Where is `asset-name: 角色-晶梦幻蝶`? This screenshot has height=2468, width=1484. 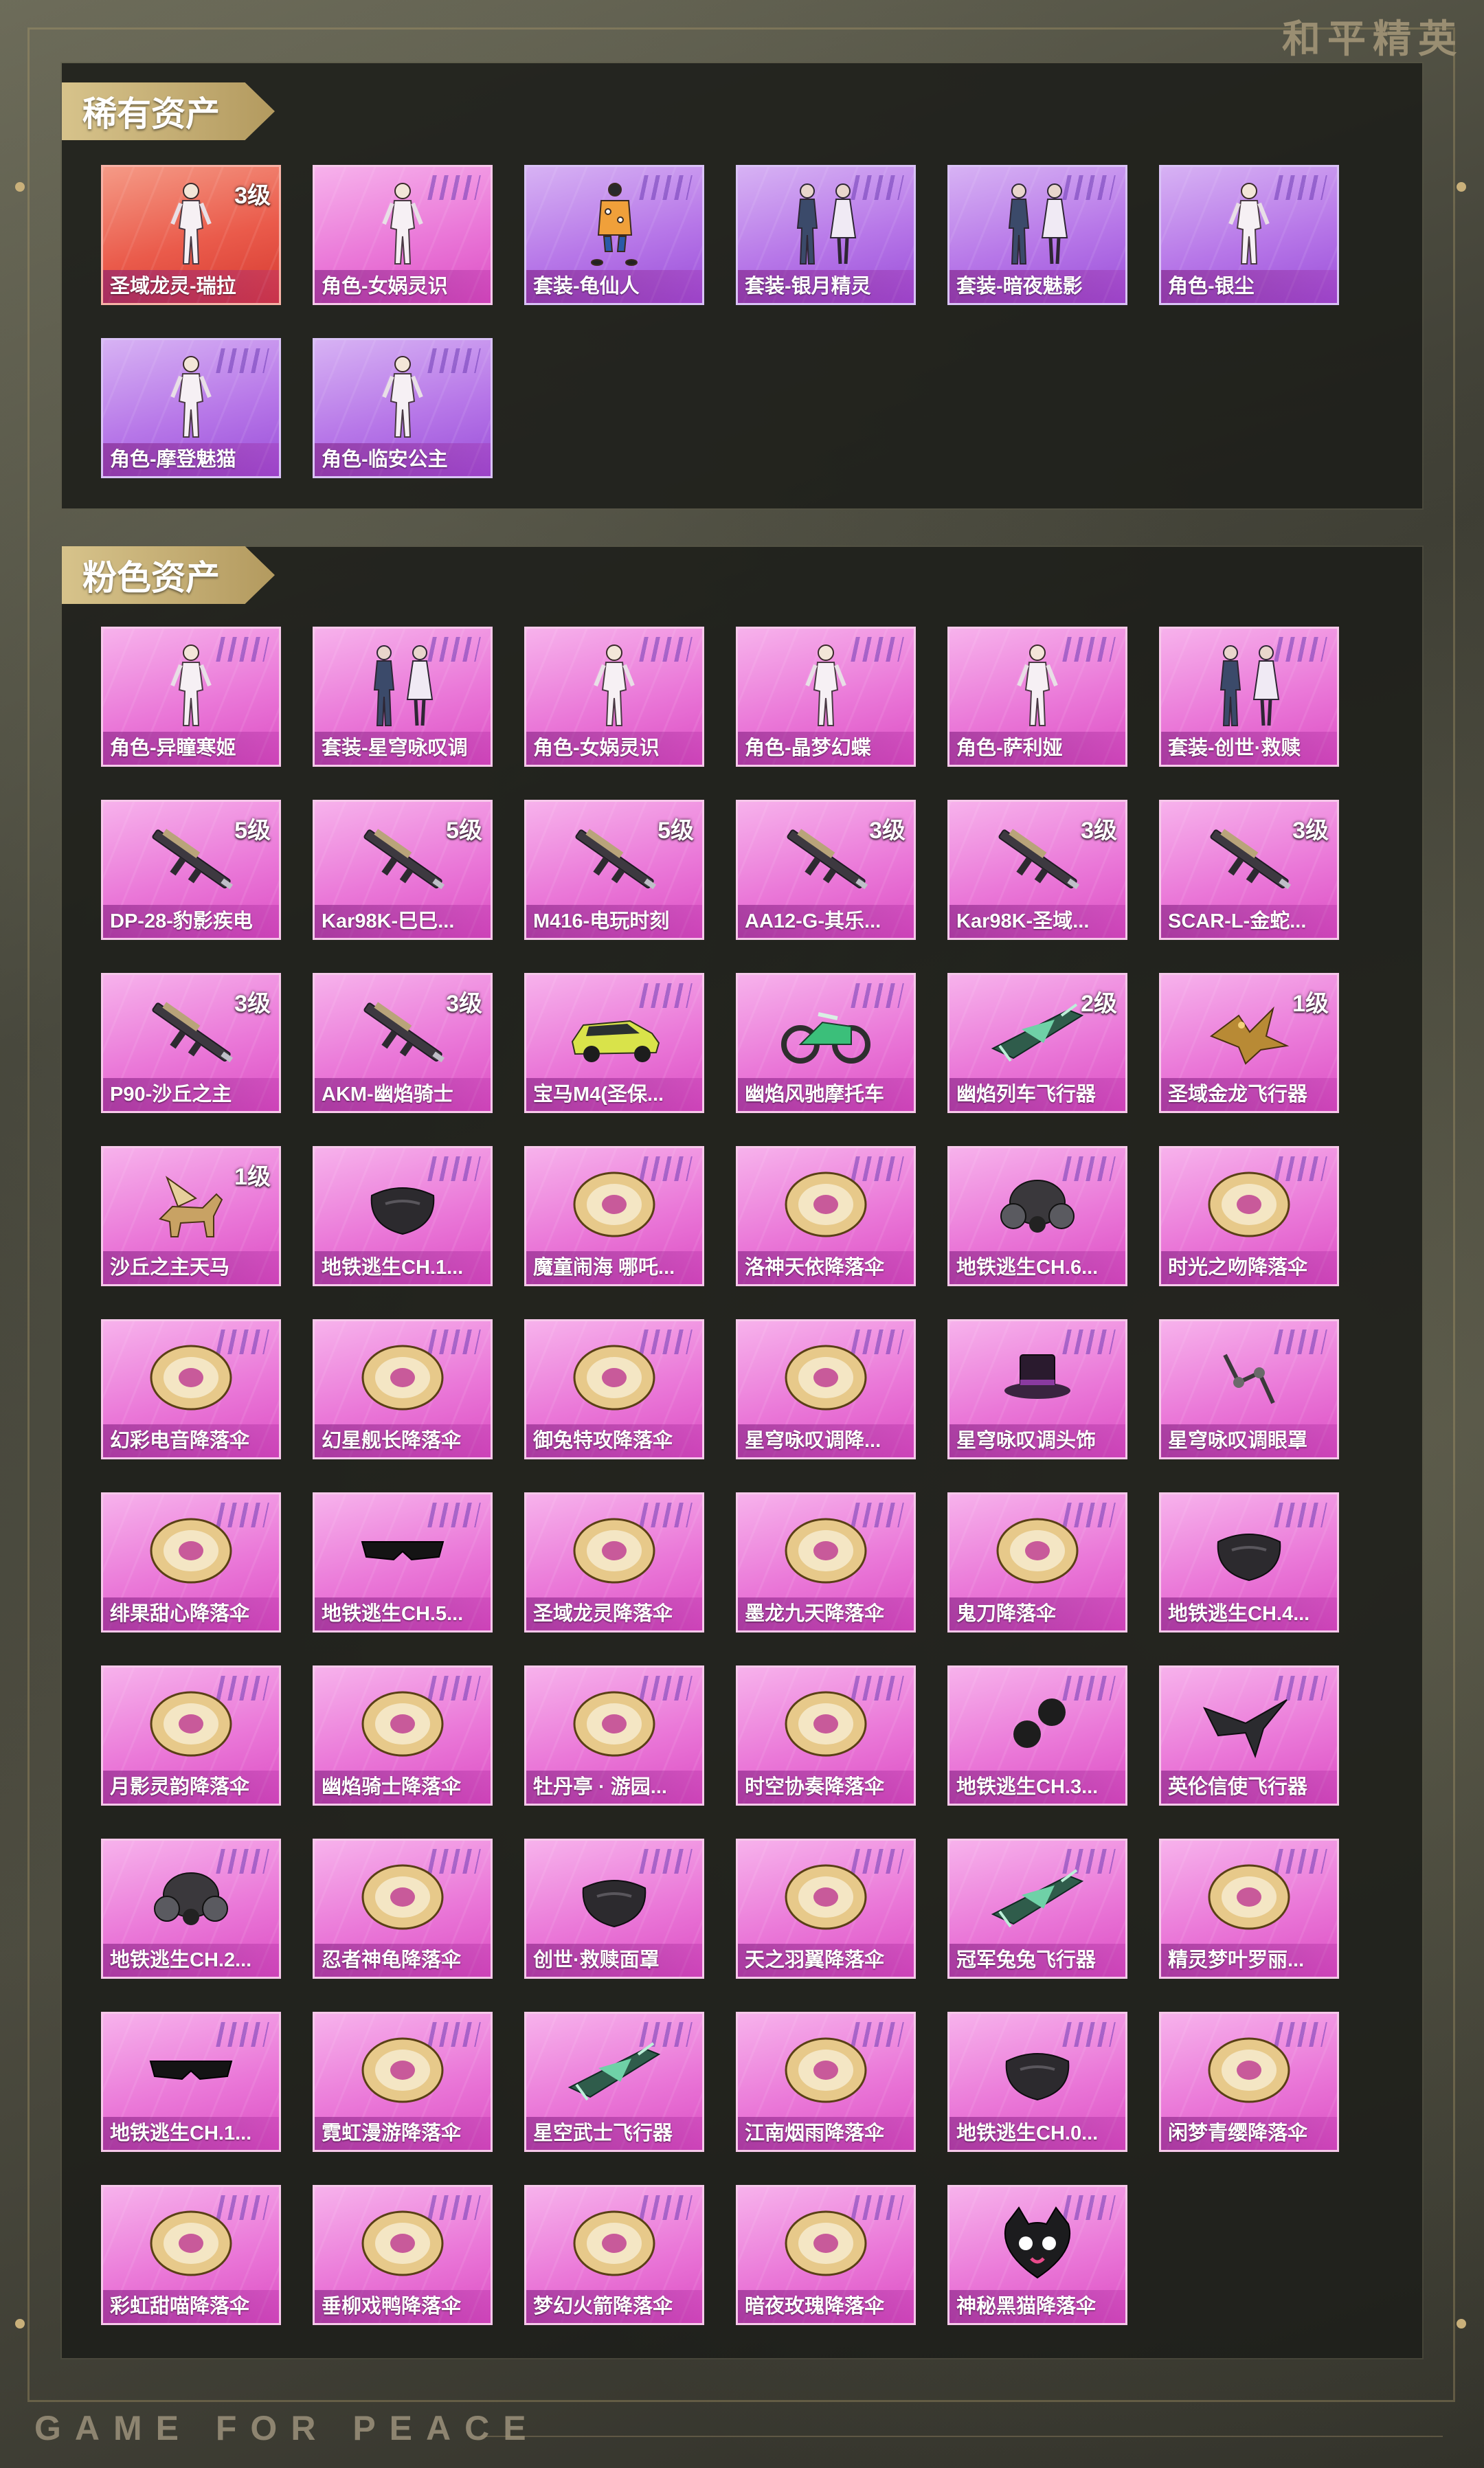
asset-name: 角色-晶梦幻蝶 is located at coordinates (826, 748).